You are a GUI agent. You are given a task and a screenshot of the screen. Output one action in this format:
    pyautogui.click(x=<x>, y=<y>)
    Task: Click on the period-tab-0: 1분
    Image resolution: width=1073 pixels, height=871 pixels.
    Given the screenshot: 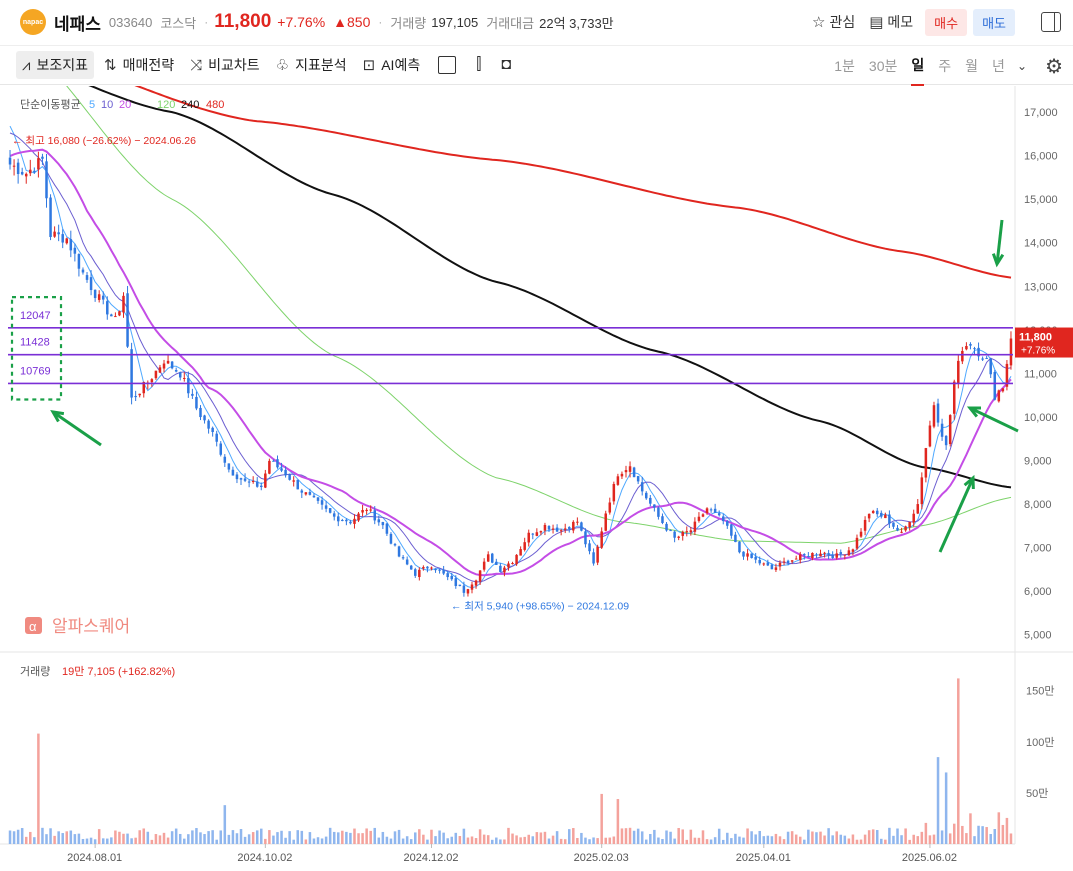 What is the action you would take?
    pyautogui.click(x=844, y=66)
    